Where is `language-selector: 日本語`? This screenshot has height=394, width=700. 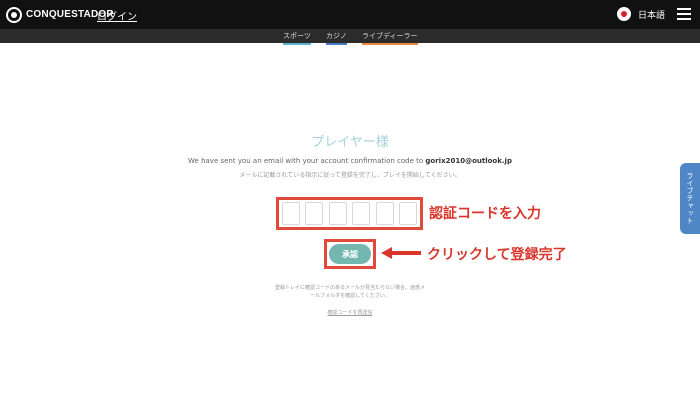 language-selector: 日本語 is located at coordinates (641, 14).